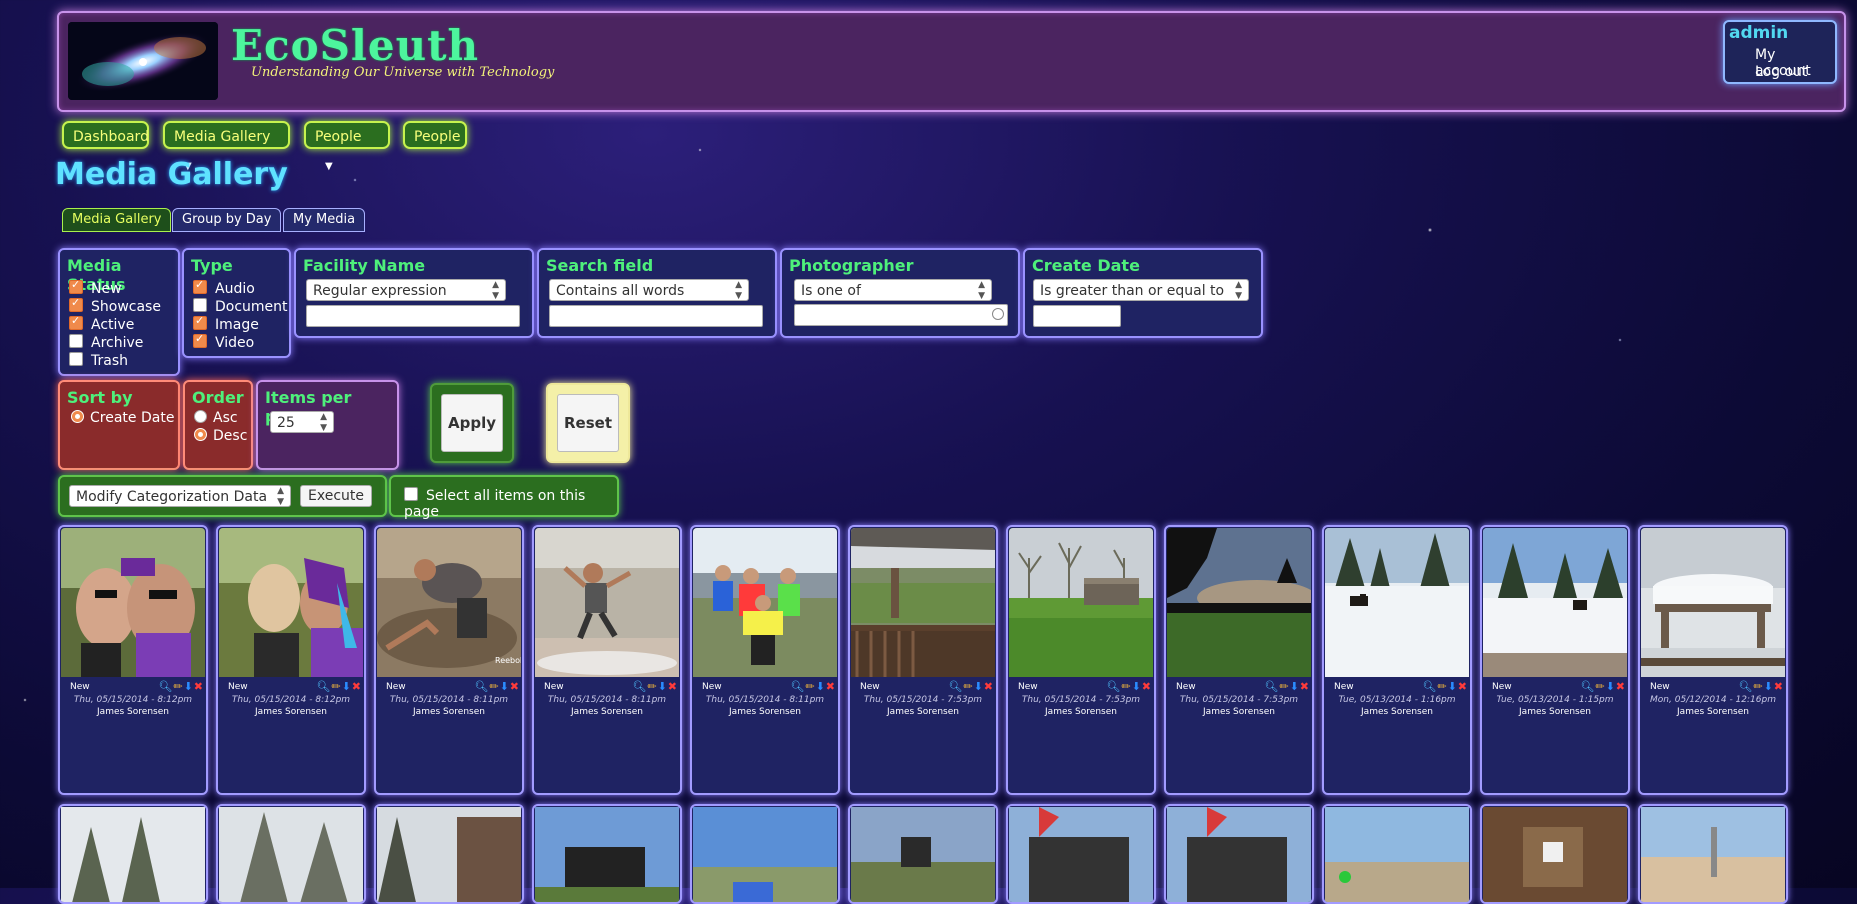 The width and height of the screenshot is (1857, 904). What do you see at coordinates (216, 418) in the screenshot?
I see `order-asc-option: Asc` at bounding box center [216, 418].